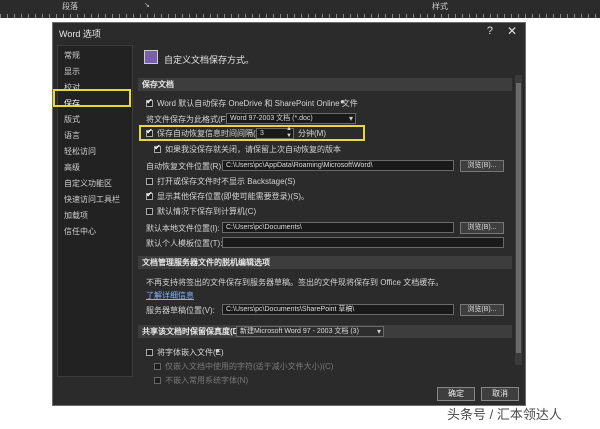  I want to click on page-heading: 自定义文档保存方式。, so click(209, 60).